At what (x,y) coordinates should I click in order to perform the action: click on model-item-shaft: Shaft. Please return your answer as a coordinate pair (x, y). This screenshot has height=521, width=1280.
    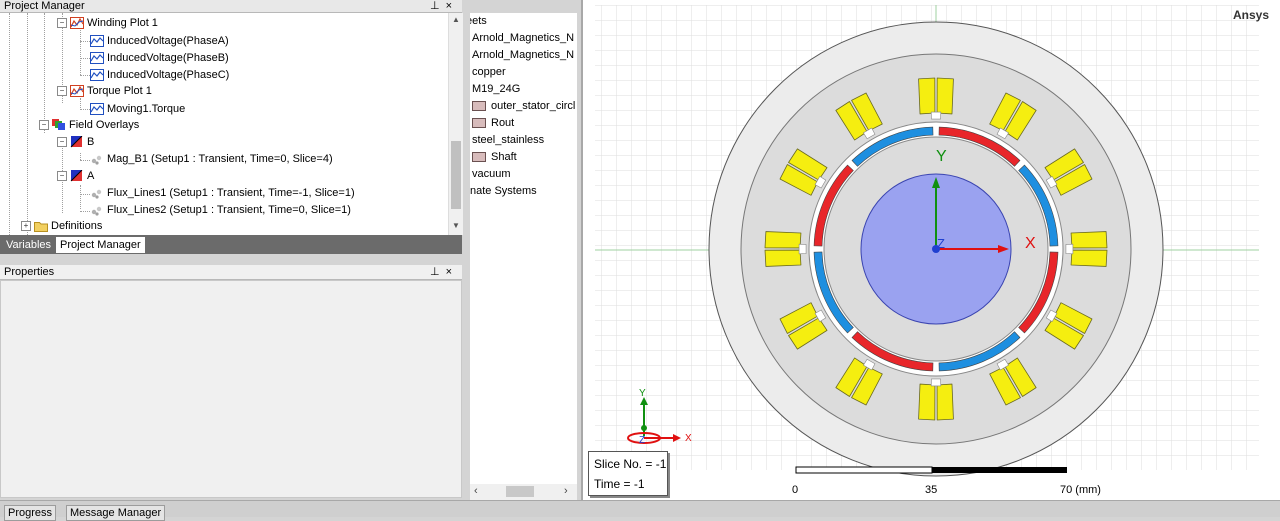
    Looking at the image, I should click on (494, 157).